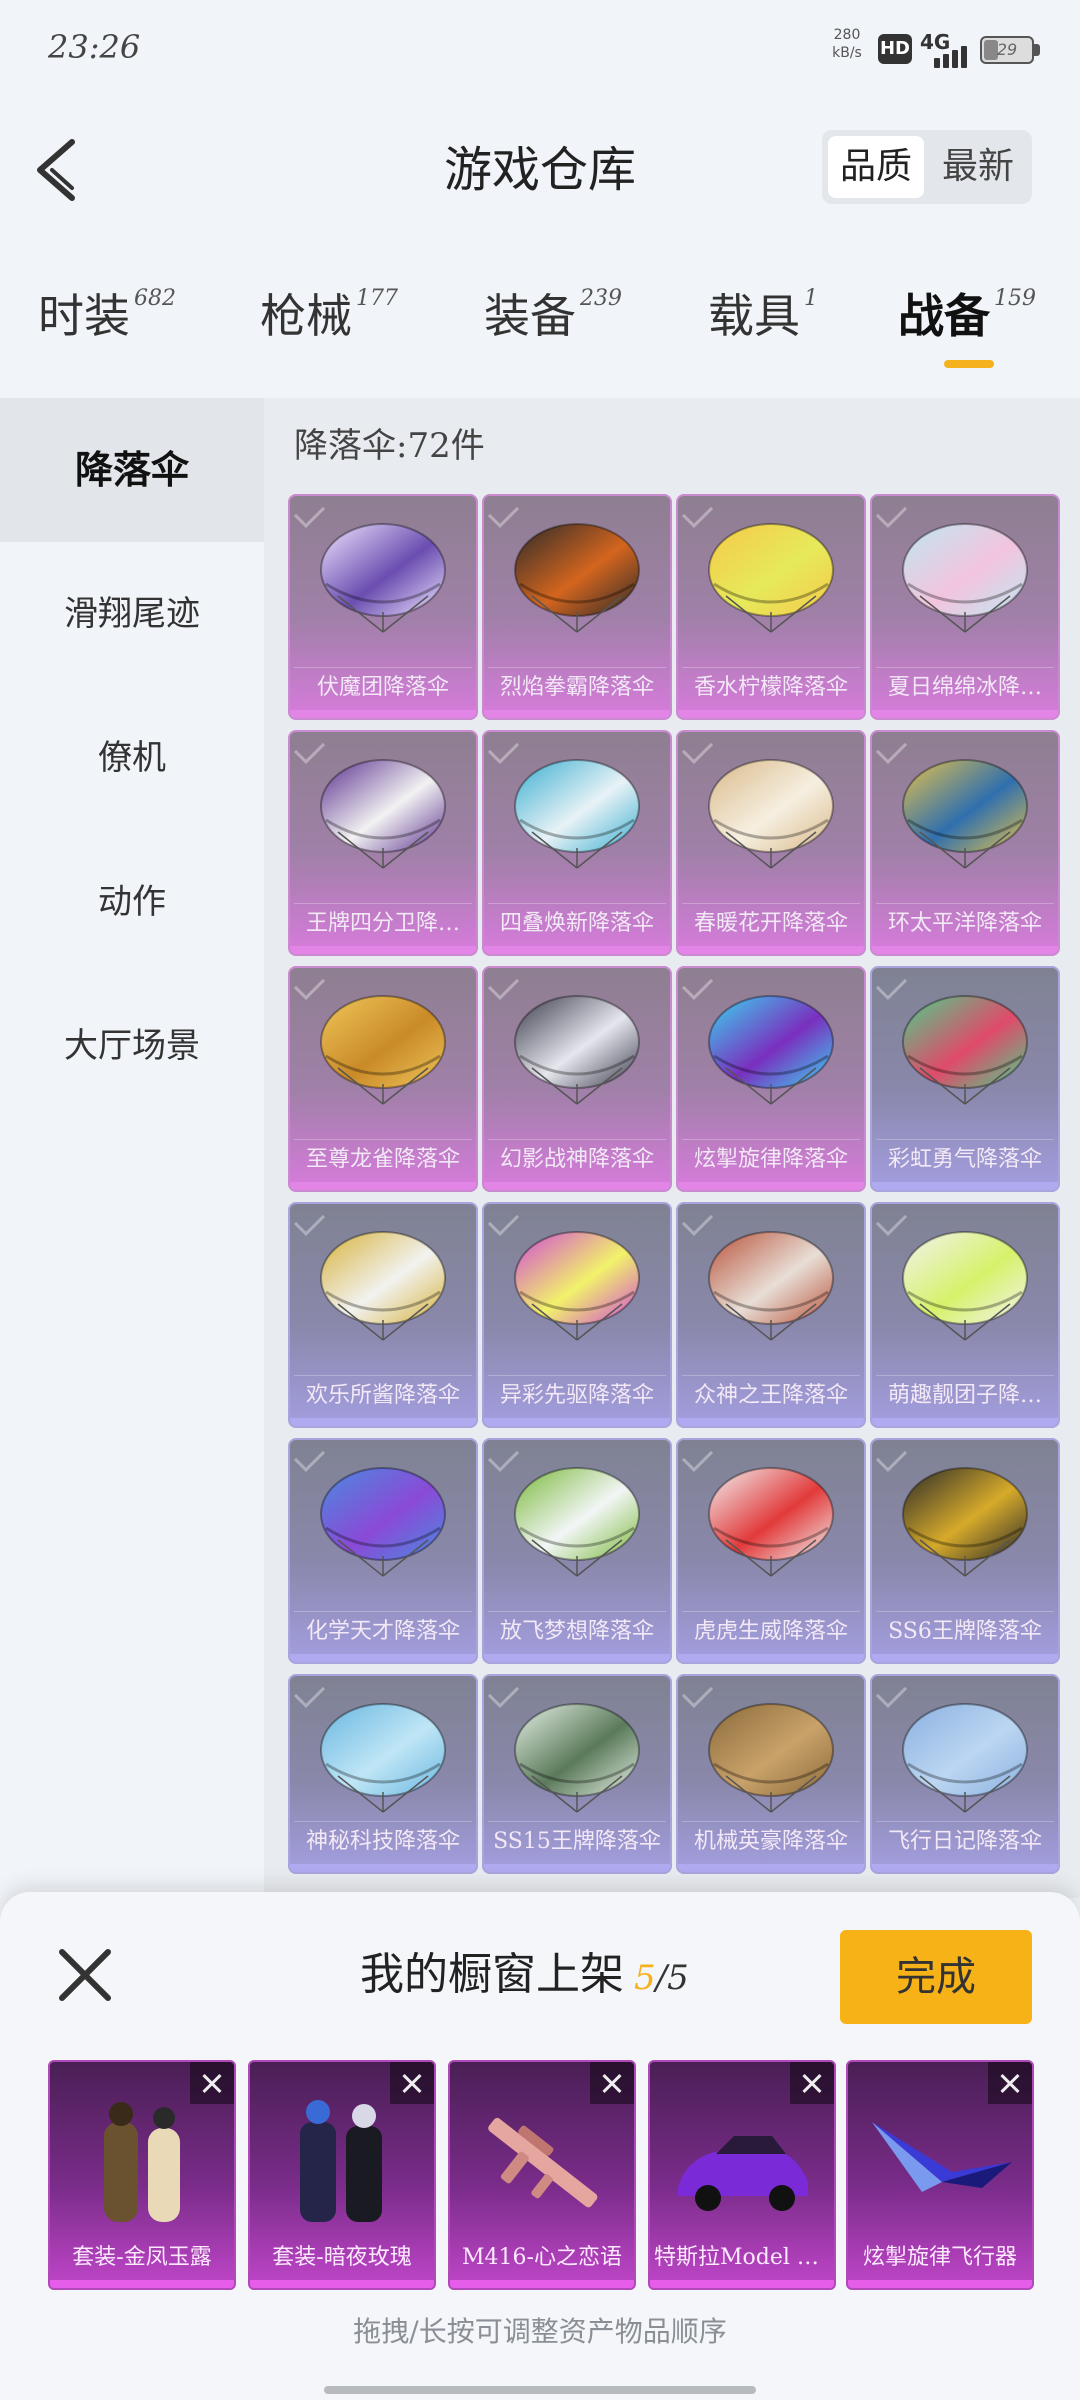 The width and height of the screenshot is (1080, 2400). Describe the element at coordinates (927, 167) in the screenshot. I see `sort-toggle: 品质 最新` at that location.